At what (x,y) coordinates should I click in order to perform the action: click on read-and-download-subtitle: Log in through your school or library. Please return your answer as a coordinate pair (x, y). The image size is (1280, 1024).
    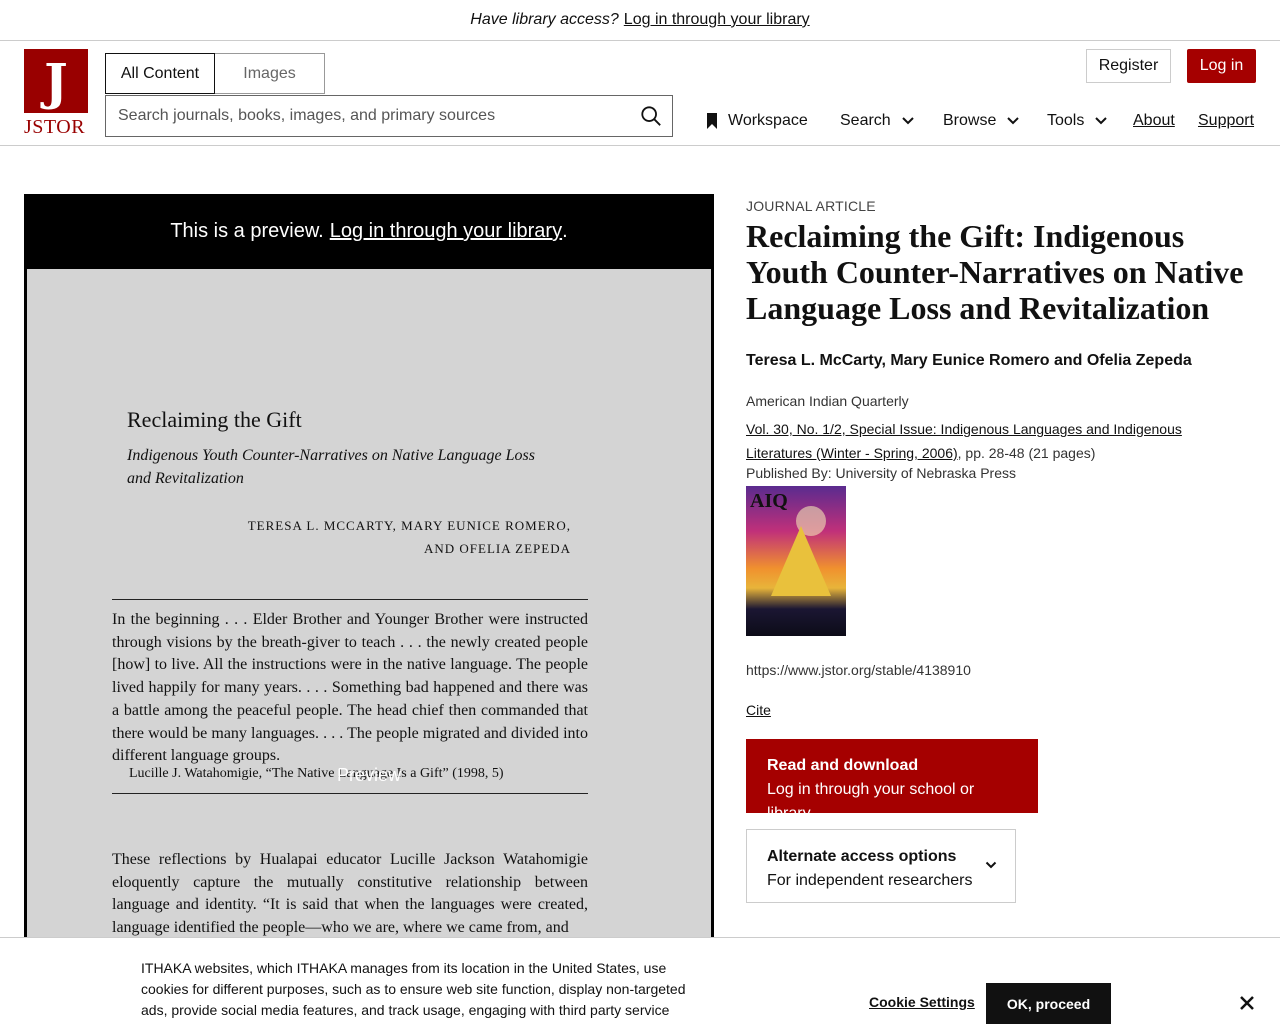
    Looking at the image, I should click on (871, 801).